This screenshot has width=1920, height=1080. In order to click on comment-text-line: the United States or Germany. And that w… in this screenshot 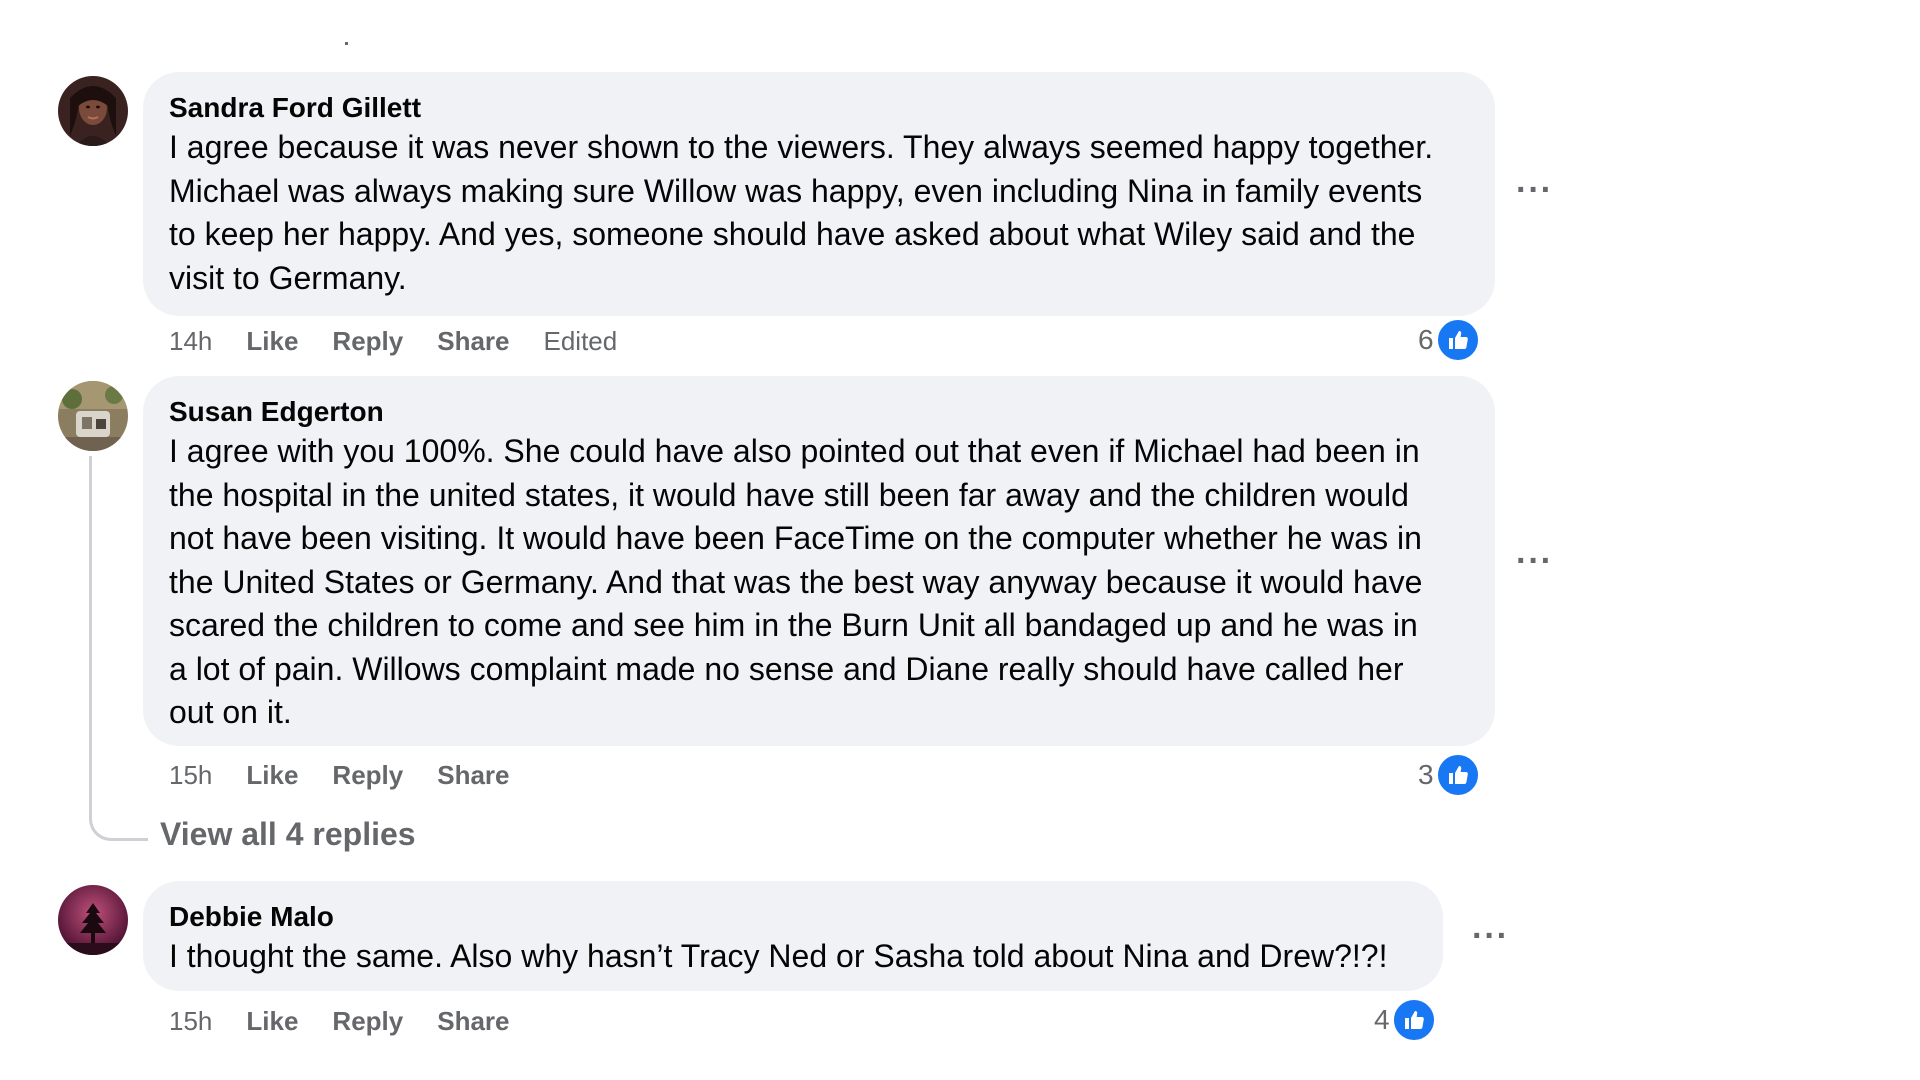, I will do `click(796, 581)`.